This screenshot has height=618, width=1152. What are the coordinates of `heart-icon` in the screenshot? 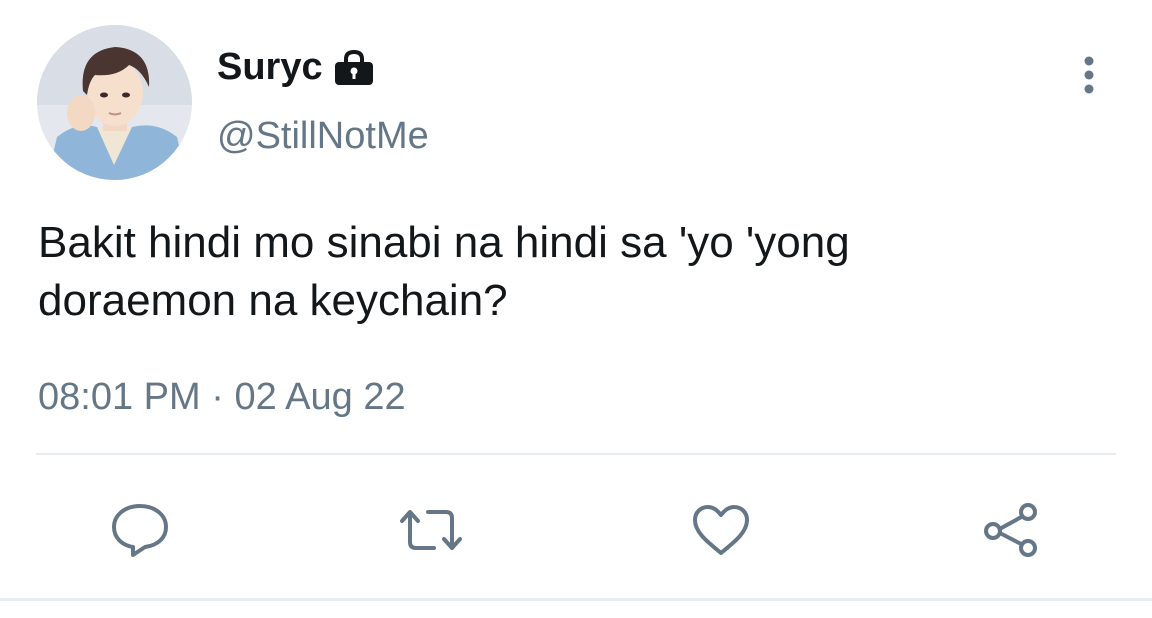 It's located at (721, 530).